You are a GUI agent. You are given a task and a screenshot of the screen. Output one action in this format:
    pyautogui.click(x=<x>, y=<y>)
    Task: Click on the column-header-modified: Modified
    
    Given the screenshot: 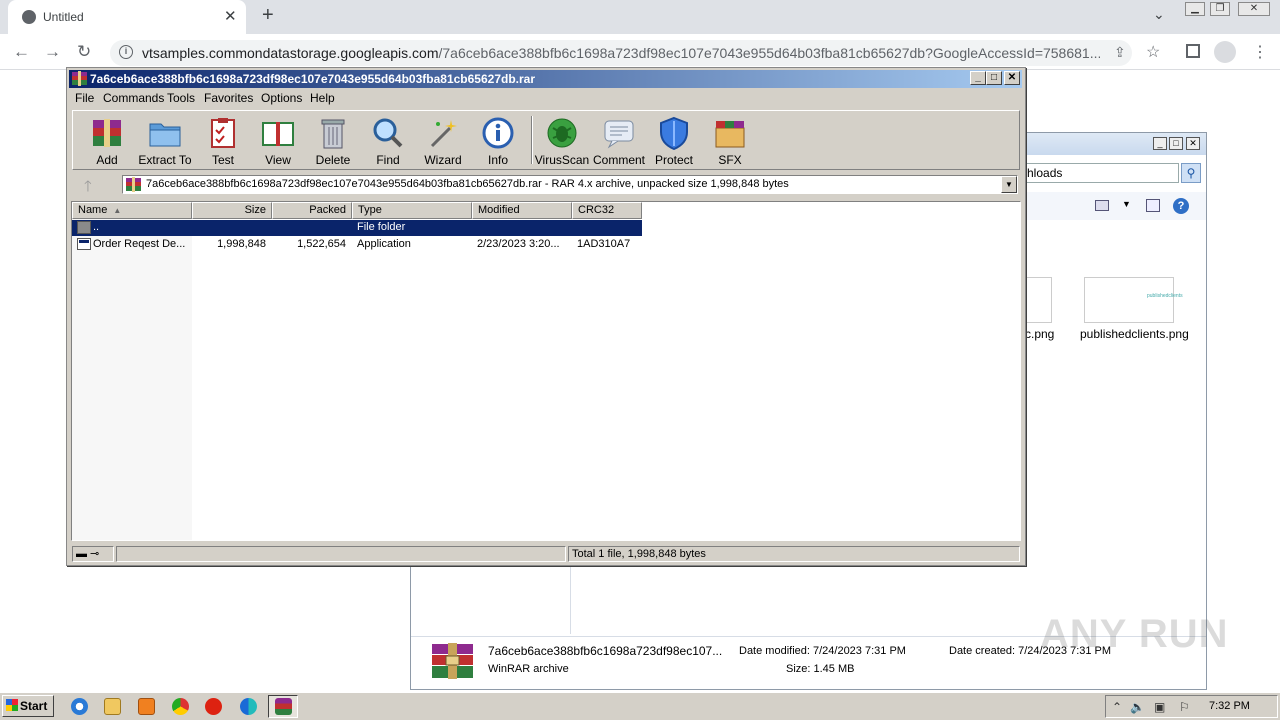 What is the action you would take?
    pyautogui.click(x=522, y=210)
    